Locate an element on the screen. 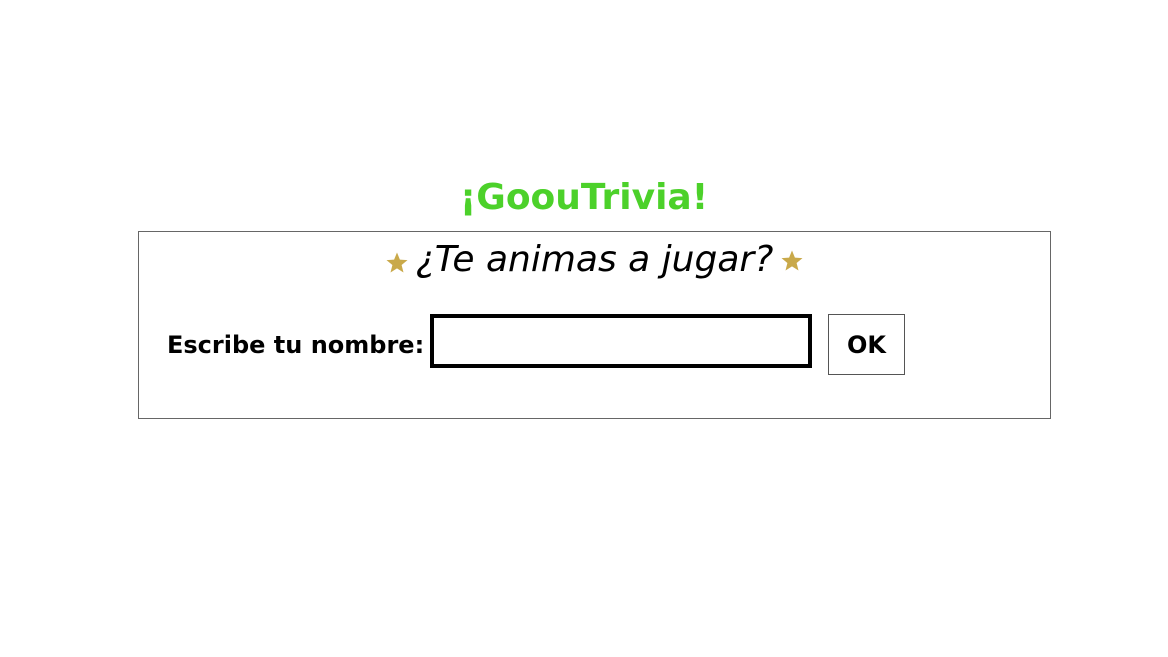  prompt-question: ¿Te animas a jugar? is located at coordinates (594, 259).